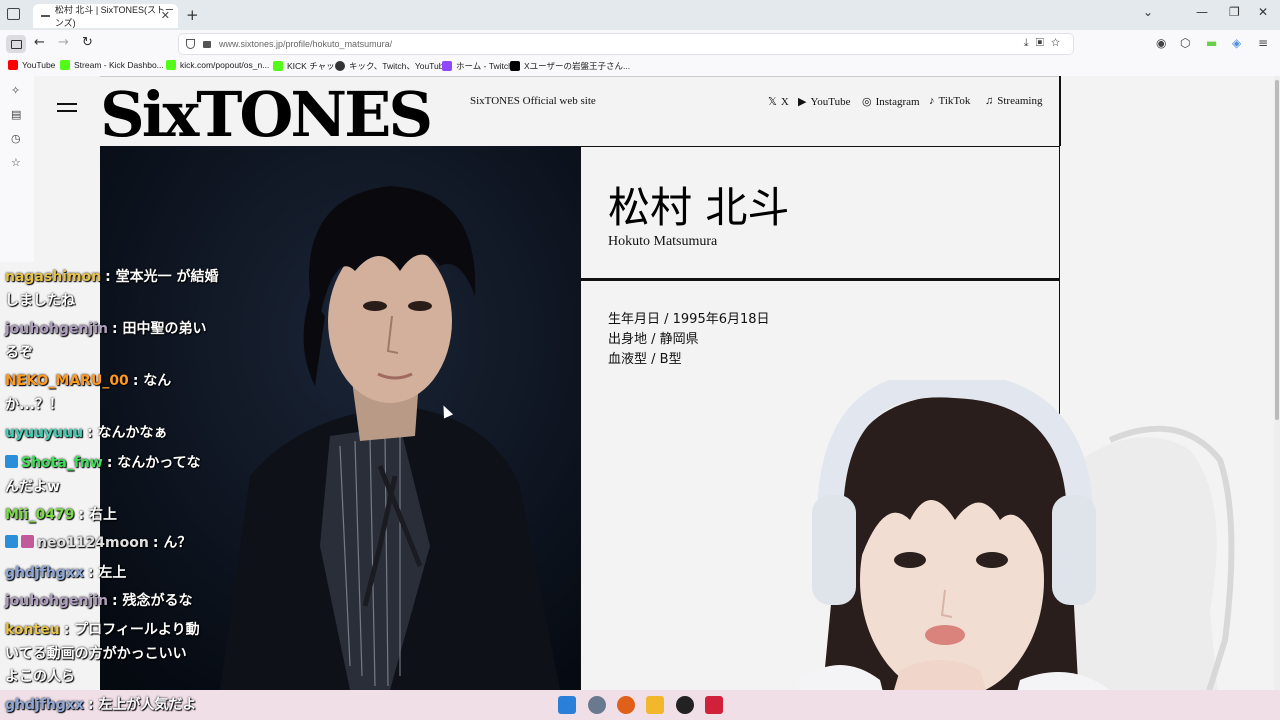  Describe the element at coordinates (308, 66) in the screenshot. I see `bookmark-kick-chat: KICK チャット` at that location.